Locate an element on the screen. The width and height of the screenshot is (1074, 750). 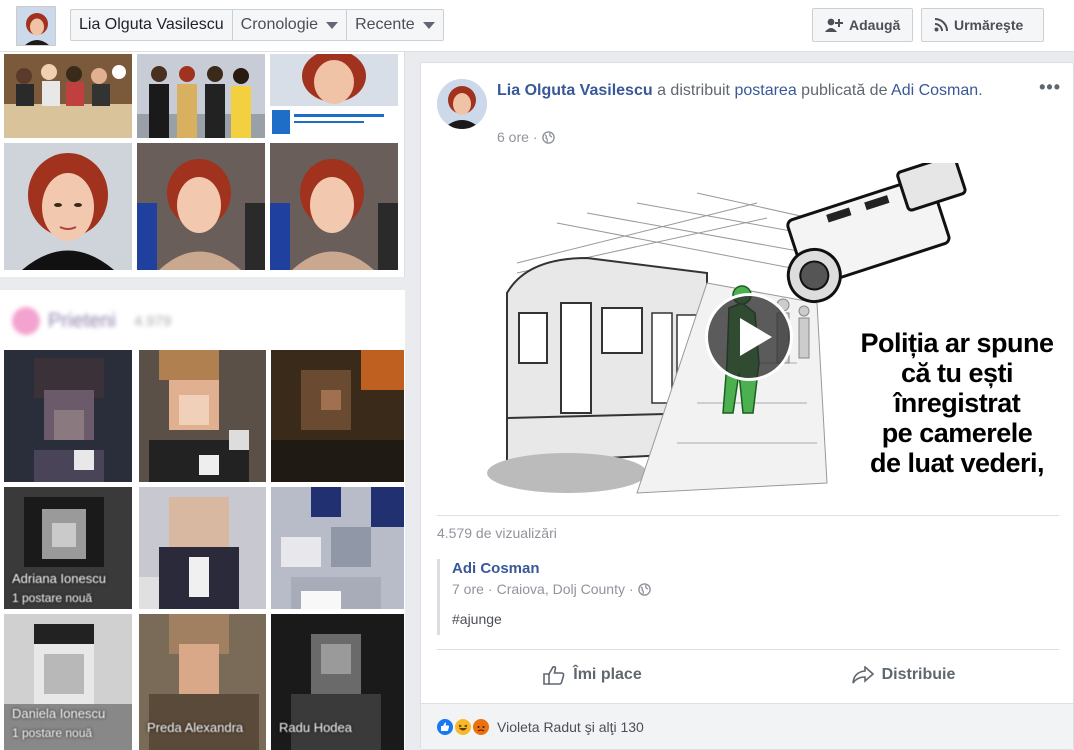
friends-header: Prieteni 4.979 is located at coordinates (91, 321).